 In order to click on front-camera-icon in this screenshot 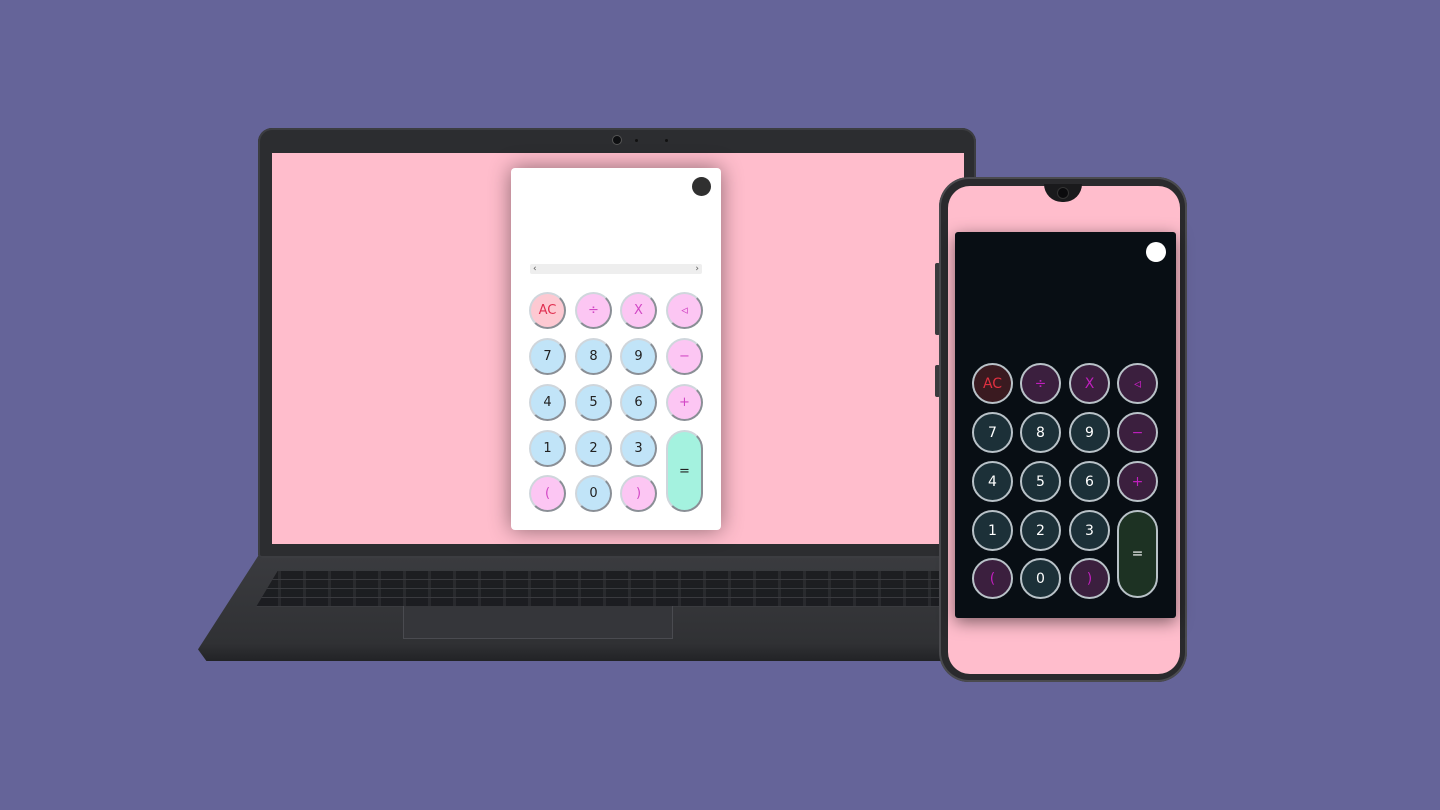, I will do `click(1063, 193)`.